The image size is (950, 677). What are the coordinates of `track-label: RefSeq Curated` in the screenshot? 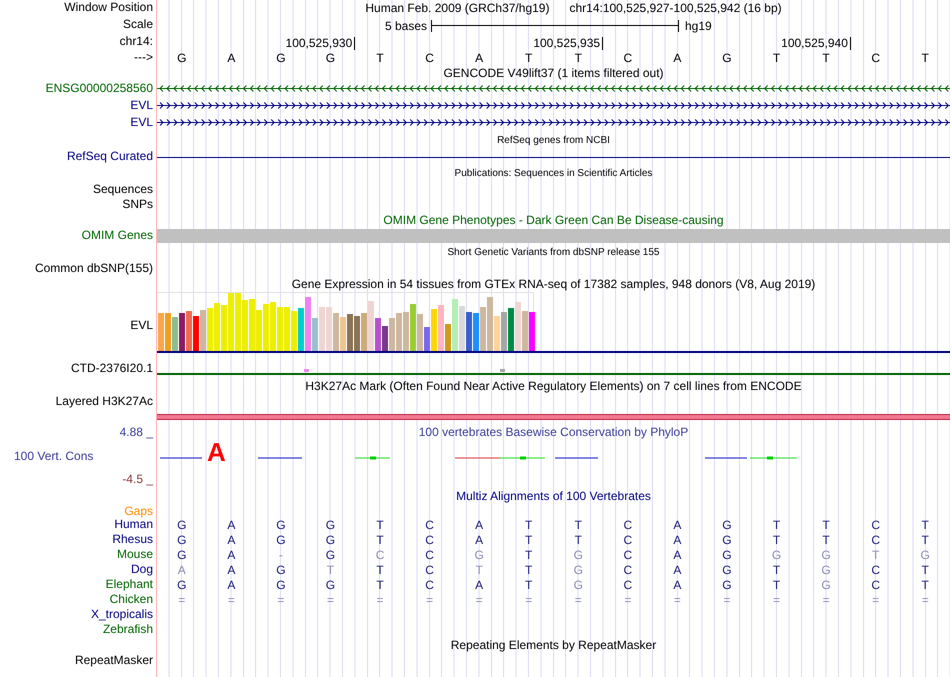 It's located at (109, 156).